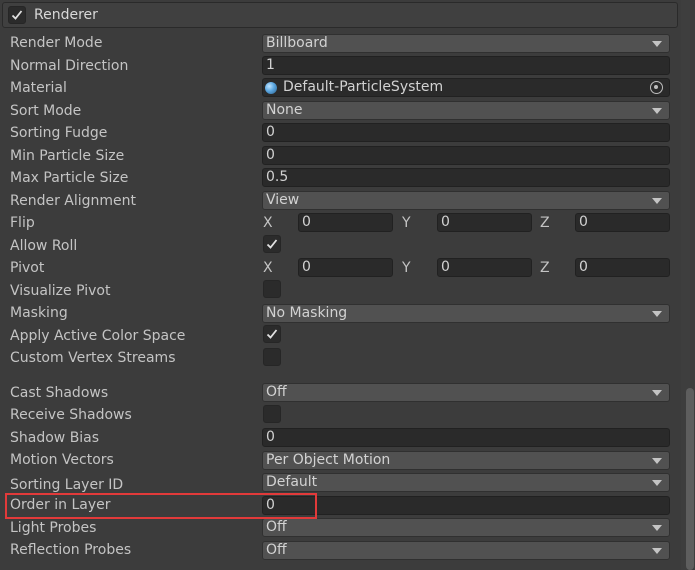 The height and width of the screenshot is (570, 695). What do you see at coordinates (44, 246) in the screenshot?
I see `allow-roll-label: Allow Roll` at bounding box center [44, 246].